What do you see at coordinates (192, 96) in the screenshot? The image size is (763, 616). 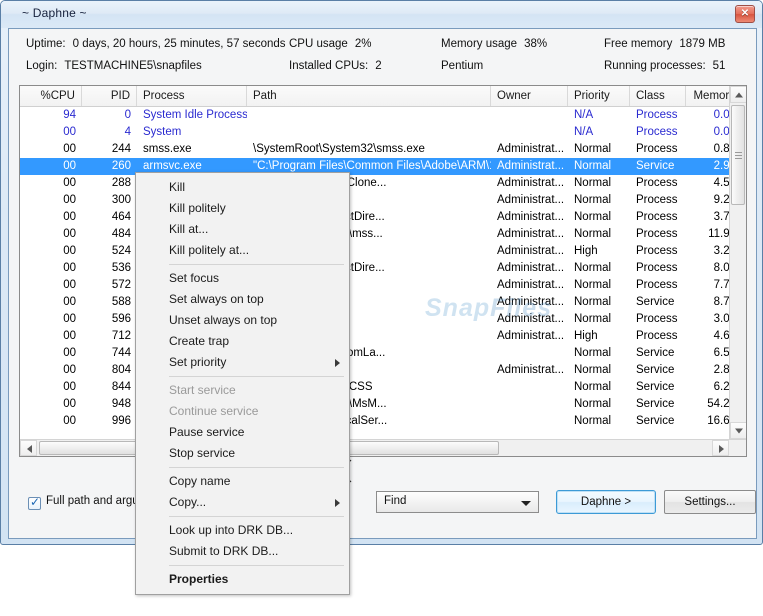 I see `column-header-process: Process` at bounding box center [192, 96].